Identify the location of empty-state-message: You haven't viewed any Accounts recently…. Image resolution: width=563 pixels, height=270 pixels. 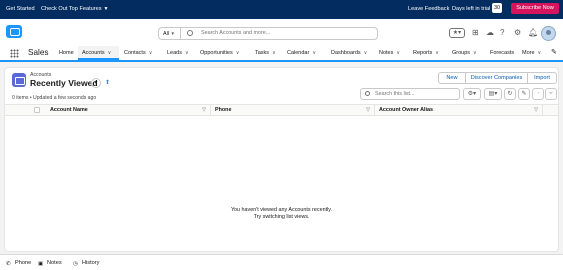
(281, 210).